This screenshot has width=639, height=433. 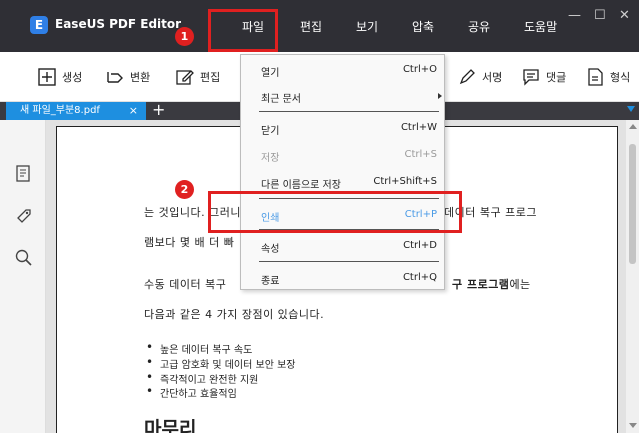 What do you see at coordinates (624, 15) in the screenshot?
I see `close-button: ✕` at bounding box center [624, 15].